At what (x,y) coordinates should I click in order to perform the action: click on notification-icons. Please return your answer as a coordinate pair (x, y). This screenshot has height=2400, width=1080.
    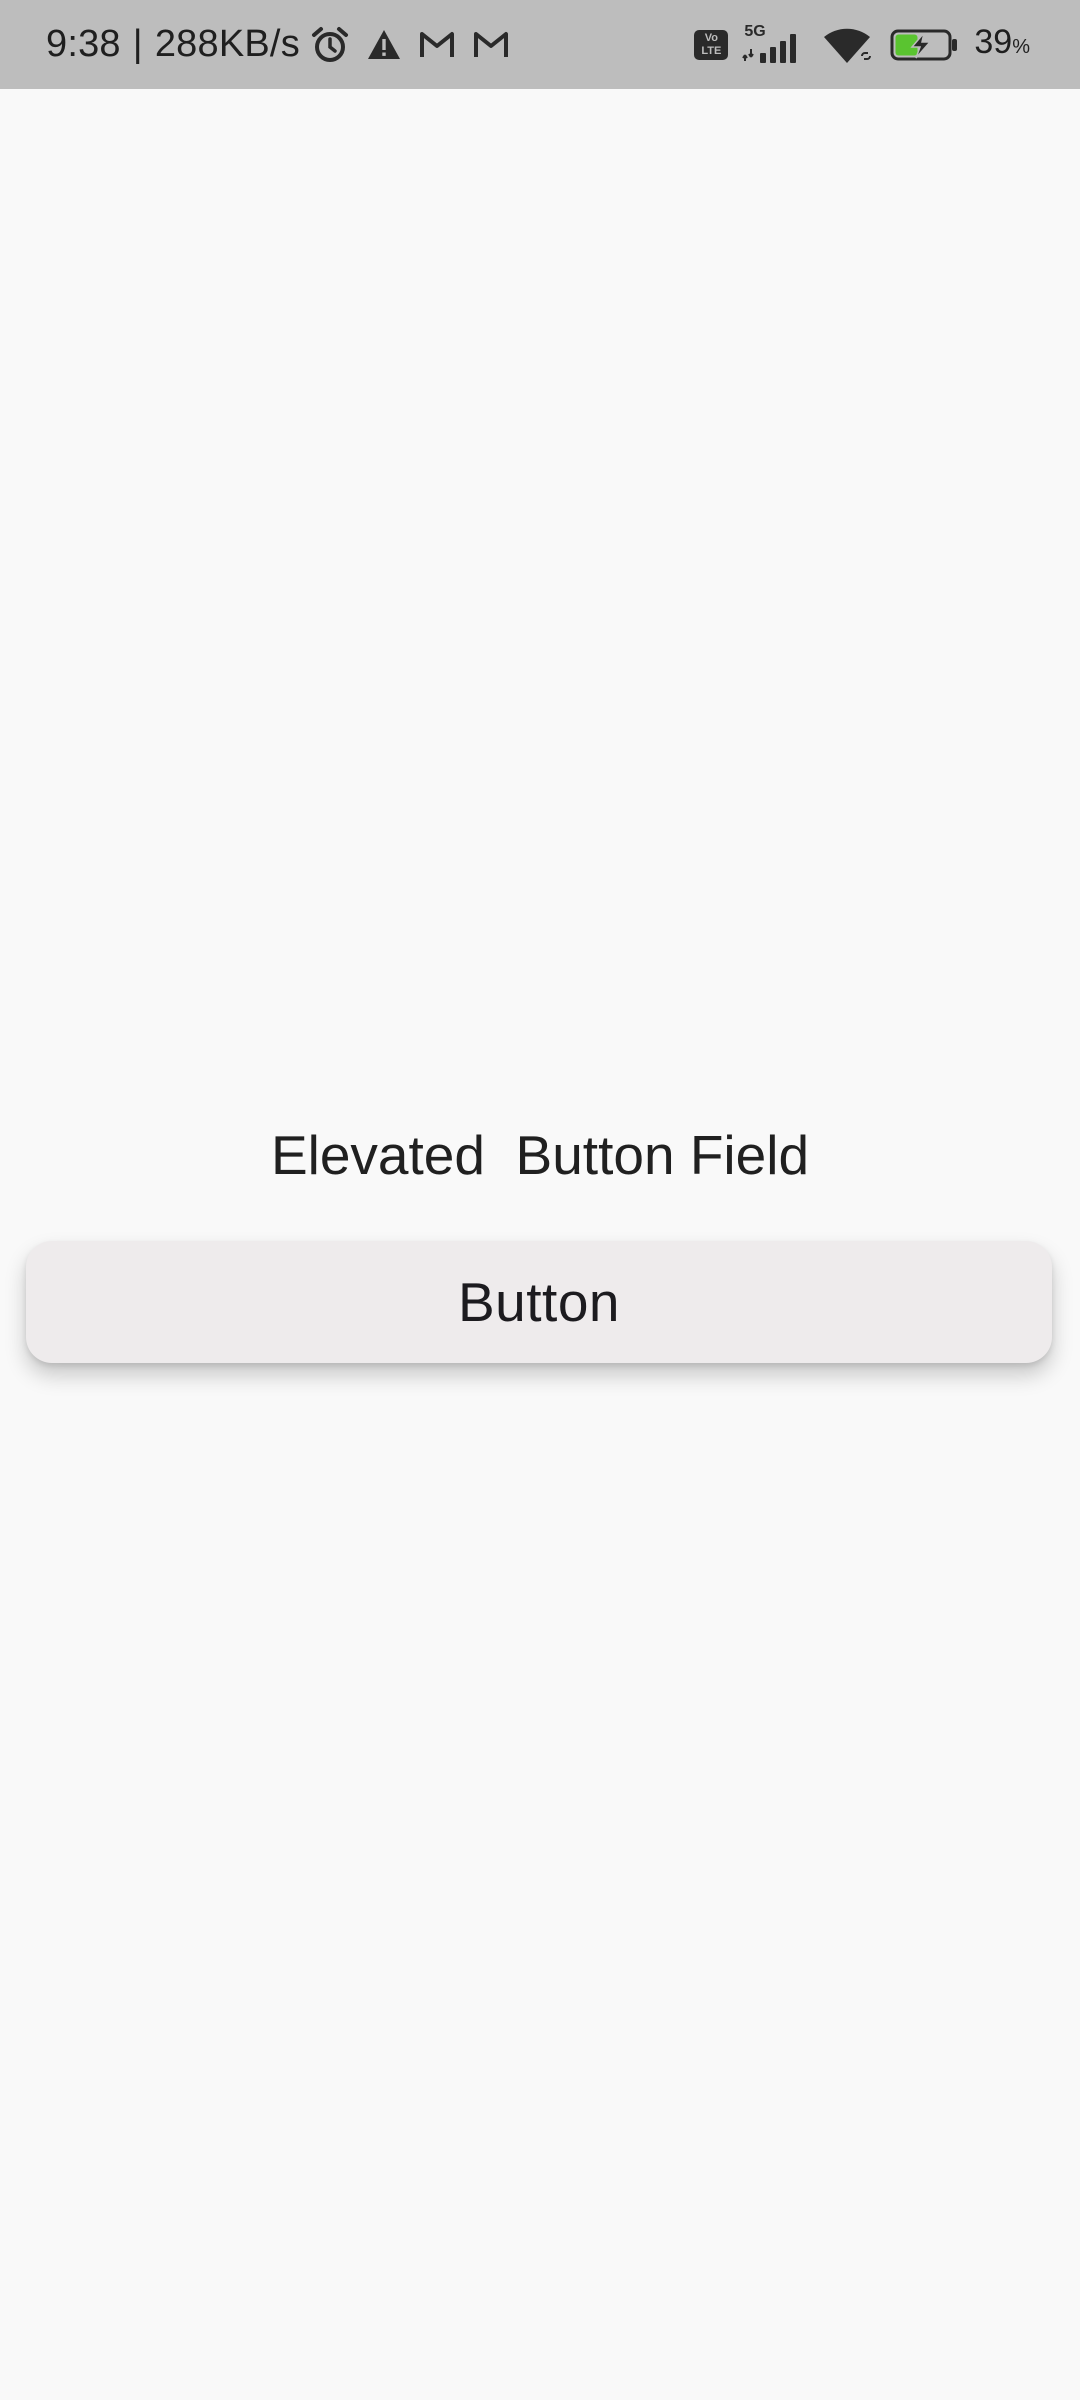
    Looking at the image, I should click on (410, 45).